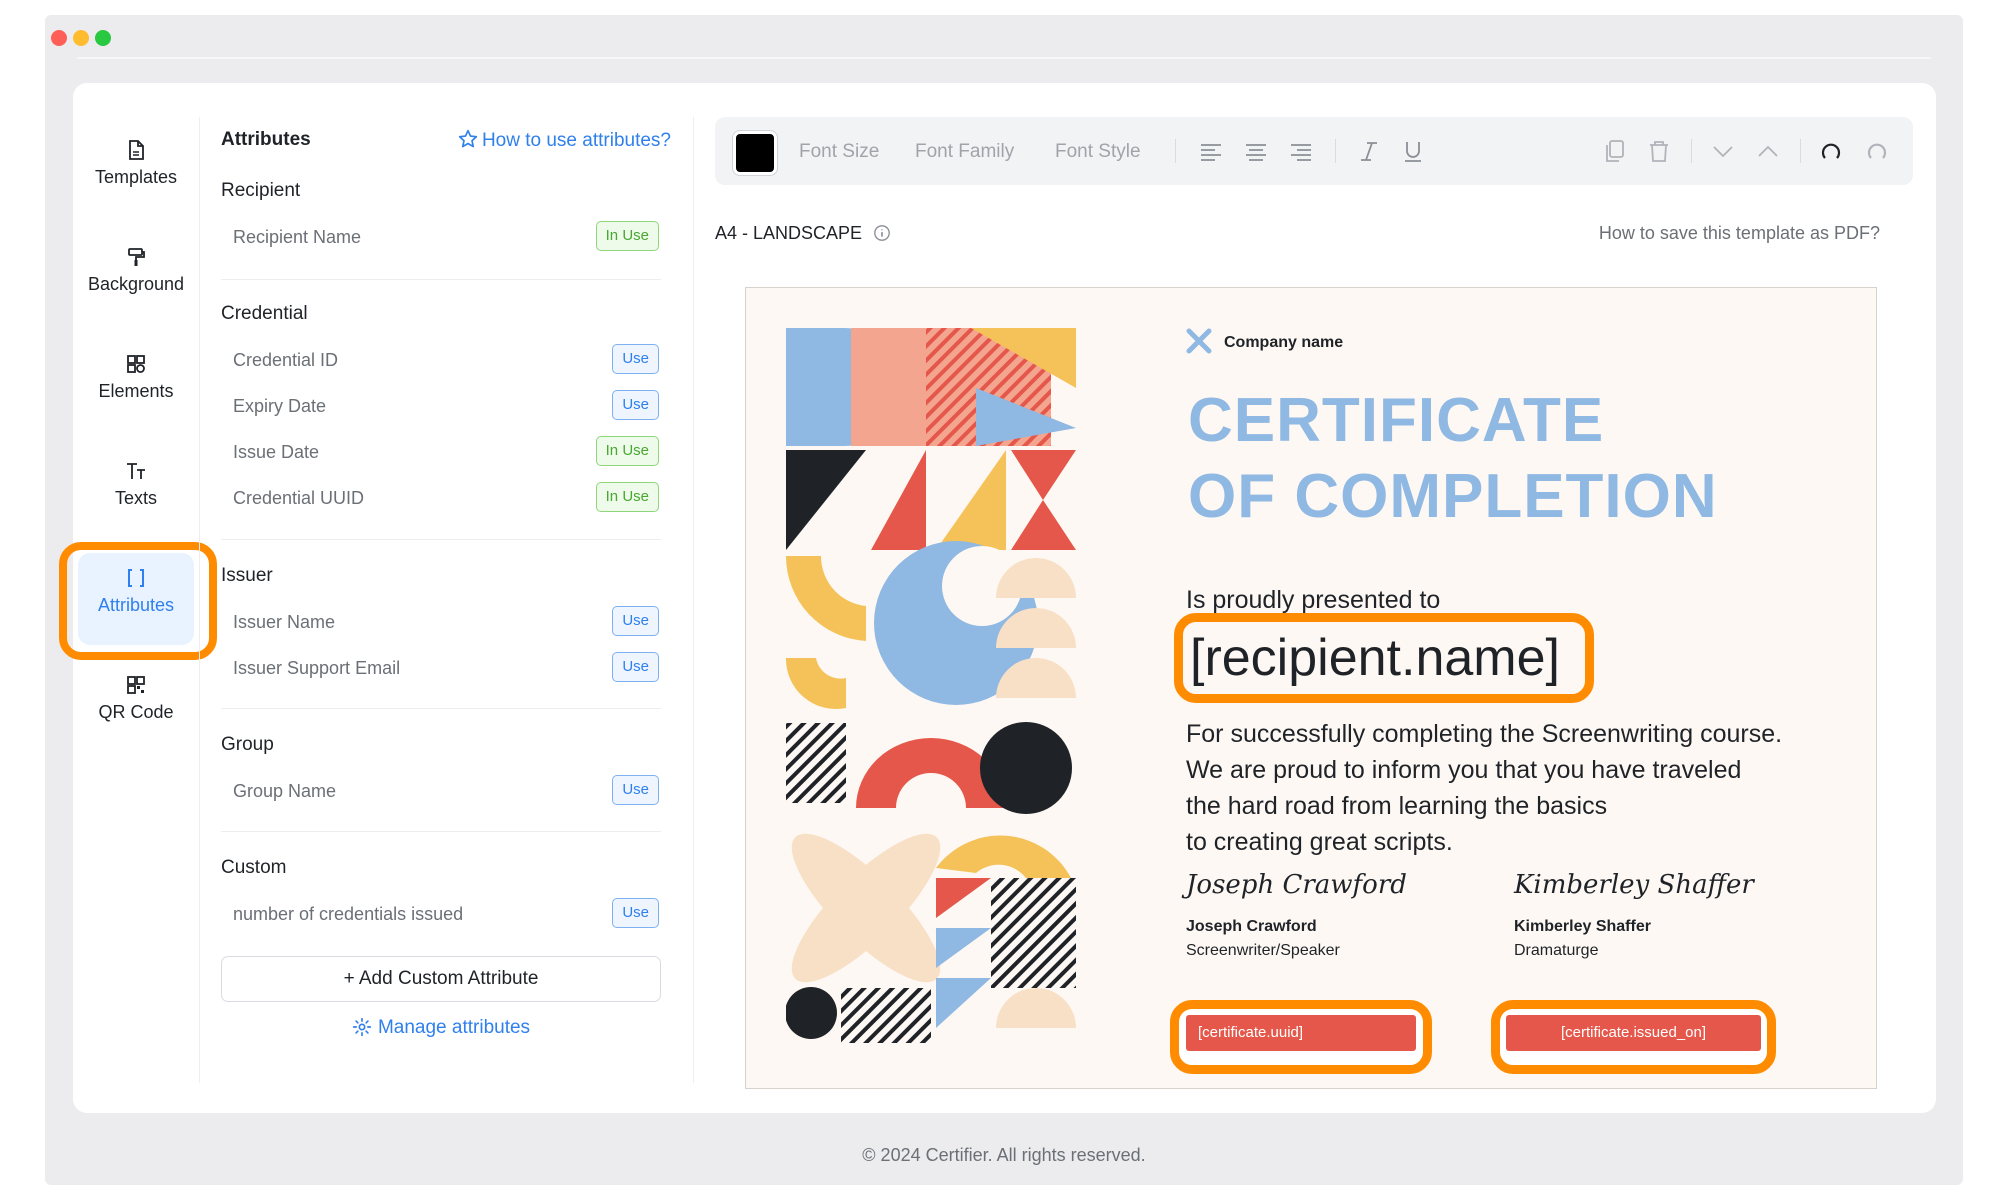  Describe the element at coordinates (1301, 151) in the screenshot. I see `align-right-icon` at that location.